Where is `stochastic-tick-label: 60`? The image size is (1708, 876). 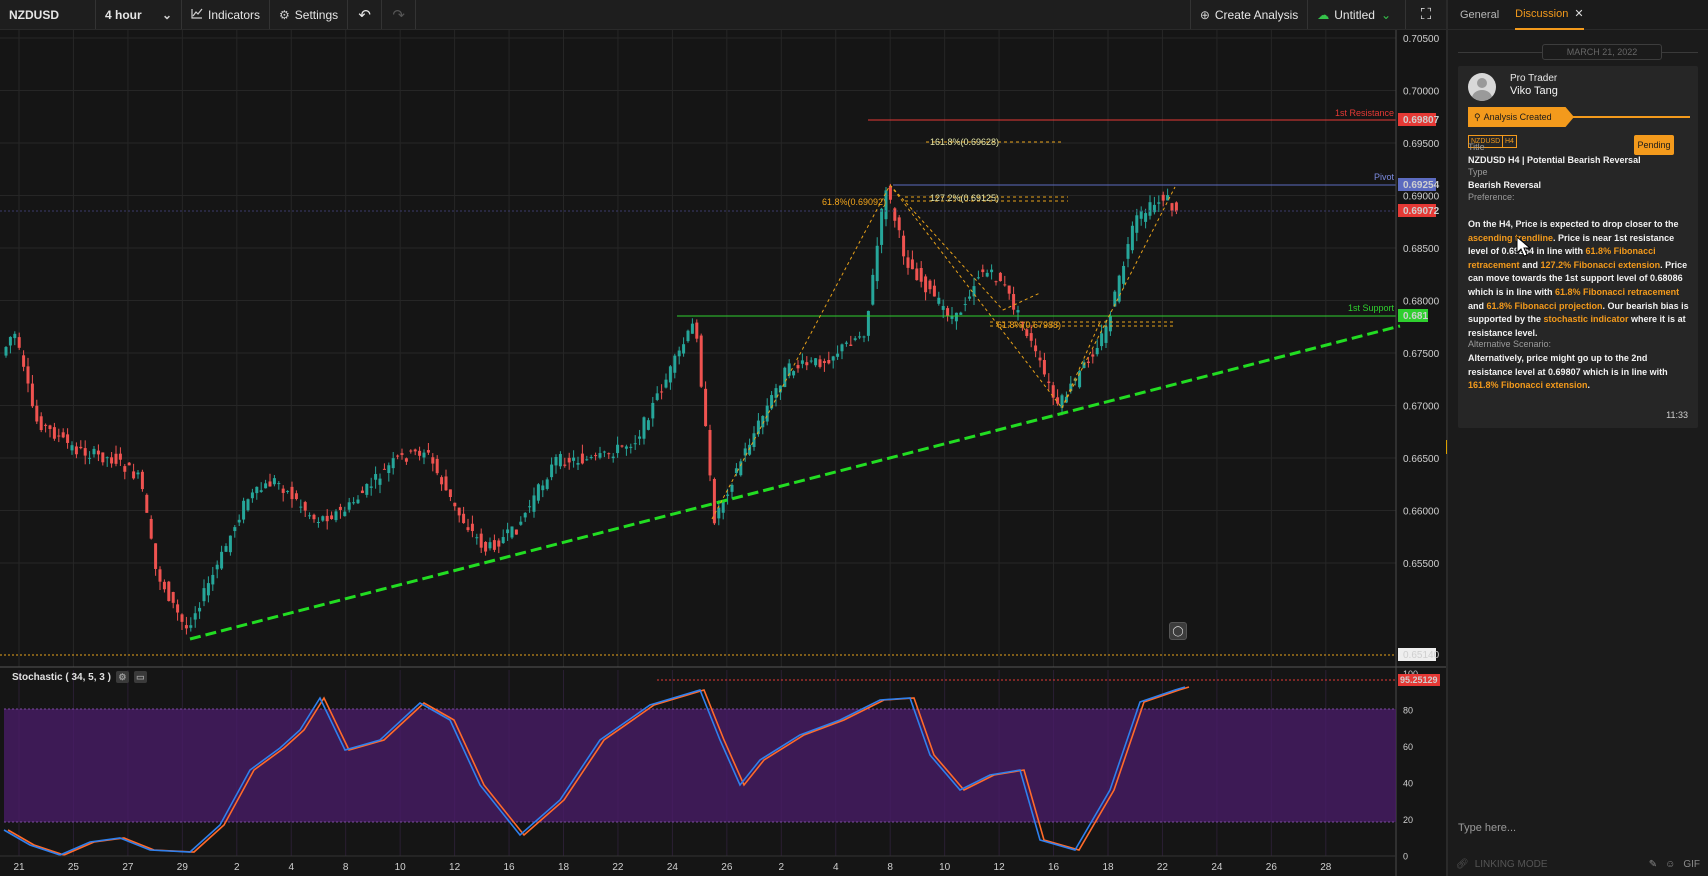
stochastic-tick-label: 60 is located at coordinates (1408, 747).